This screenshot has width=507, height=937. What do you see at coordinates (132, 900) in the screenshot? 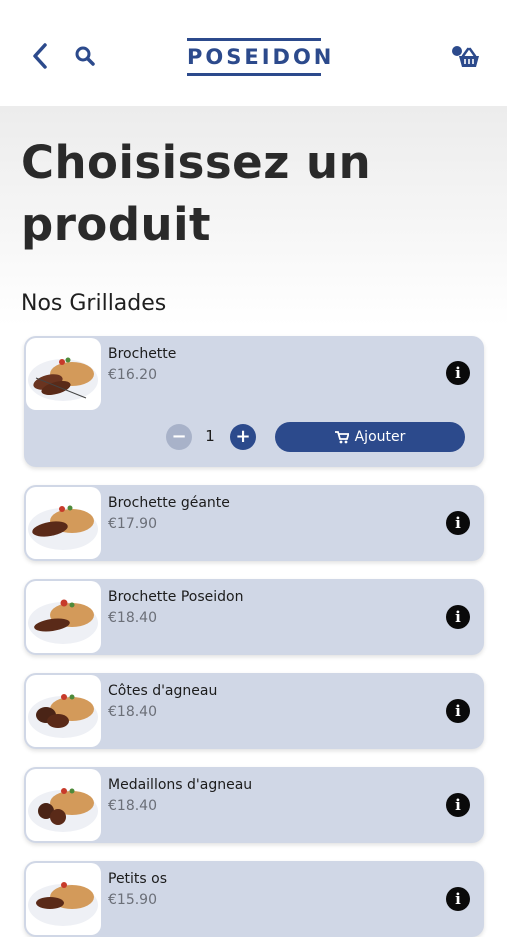
I see `product-price: €15.90` at bounding box center [132, 900].